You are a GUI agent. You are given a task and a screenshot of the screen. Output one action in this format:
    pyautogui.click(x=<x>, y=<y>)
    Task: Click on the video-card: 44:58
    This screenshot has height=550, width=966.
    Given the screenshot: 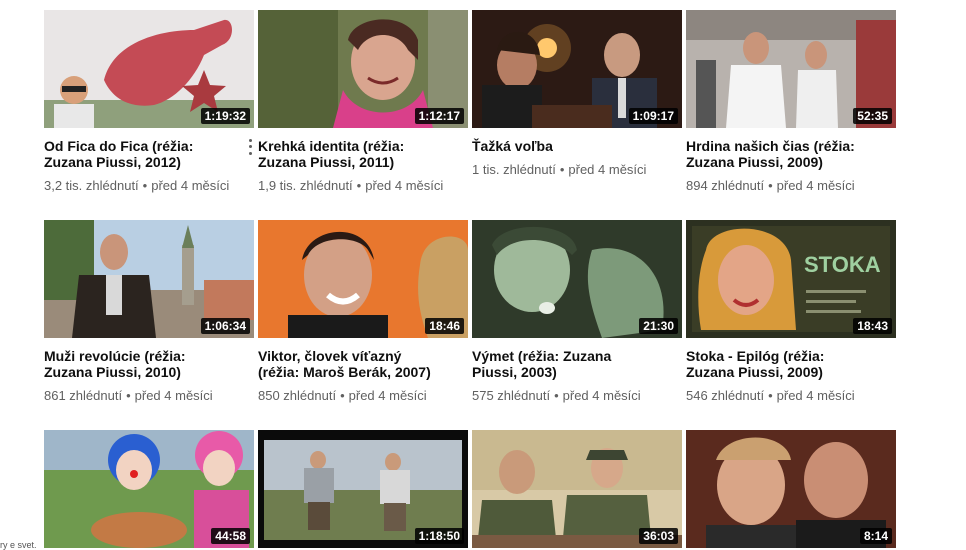 What is the action you would take?
    pyautogui.click(x=149, y=489)
    